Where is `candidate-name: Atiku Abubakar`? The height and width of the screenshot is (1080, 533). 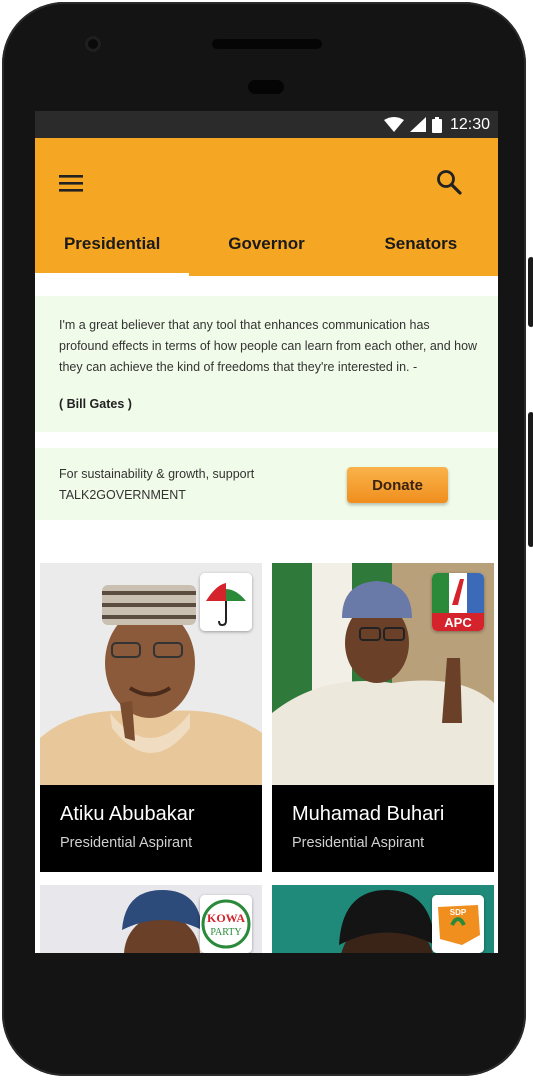
candidate-name: Atiku Abubakar is located at coordinates (127, 814).